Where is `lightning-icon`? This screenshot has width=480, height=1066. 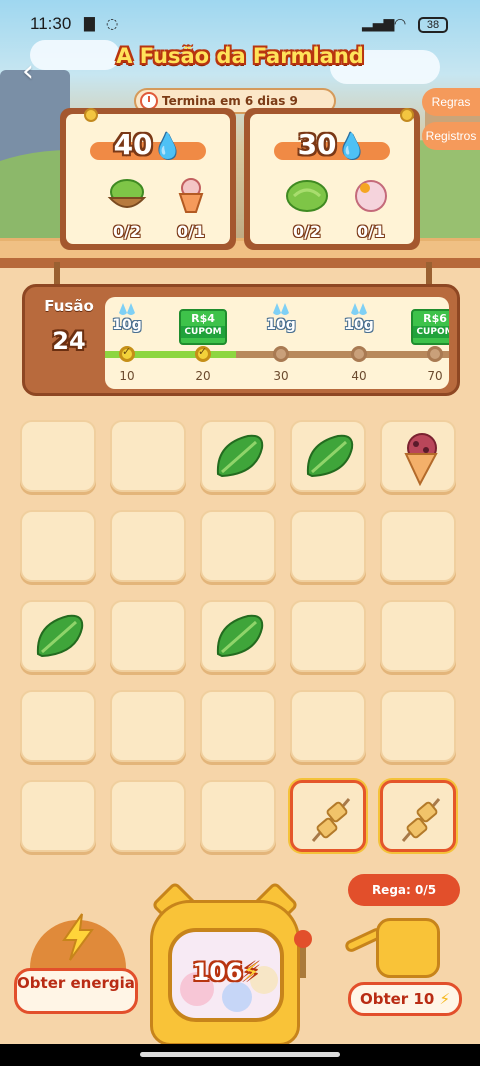
lightning-icon is located at coordinates (78, 937).